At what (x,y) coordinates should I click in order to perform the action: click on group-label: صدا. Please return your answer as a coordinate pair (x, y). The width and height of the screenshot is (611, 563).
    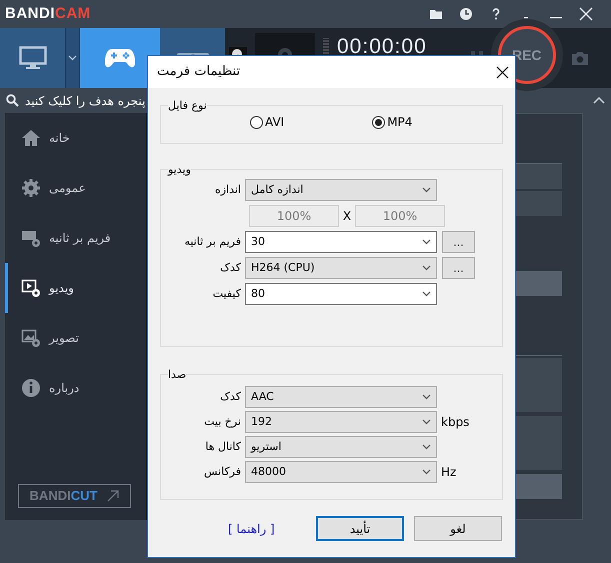
    Looking at the image, I should click on (177, 374).